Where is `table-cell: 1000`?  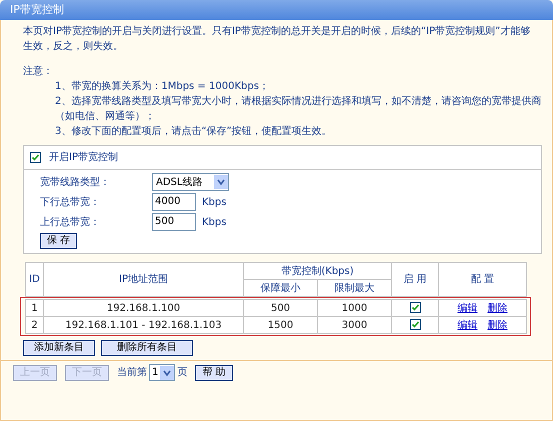 table-cell: 1000 is located at coordinates (355, 308).